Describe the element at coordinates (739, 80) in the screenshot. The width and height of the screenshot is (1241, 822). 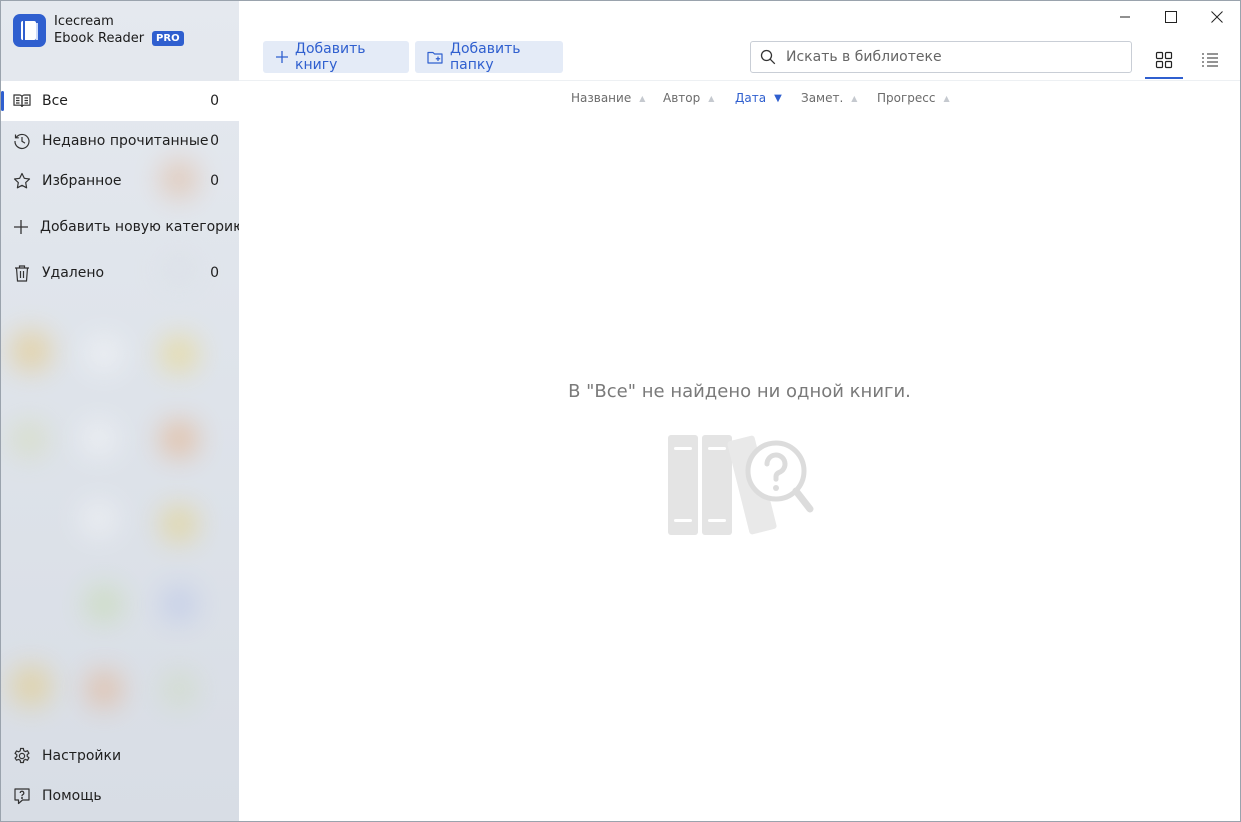
I see `toolbar-divider` at that location.